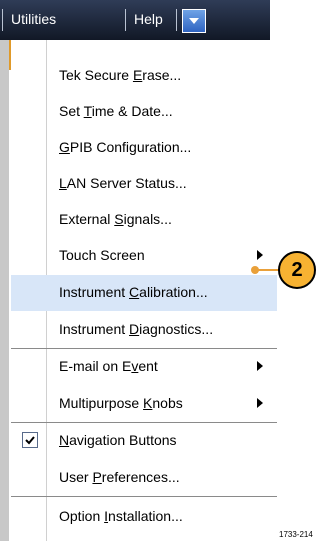  What do you see at coordinates (102, 255) in the screenshot?
I see `menu-item-label: Touch Screen` at bounding box center [102, 255].